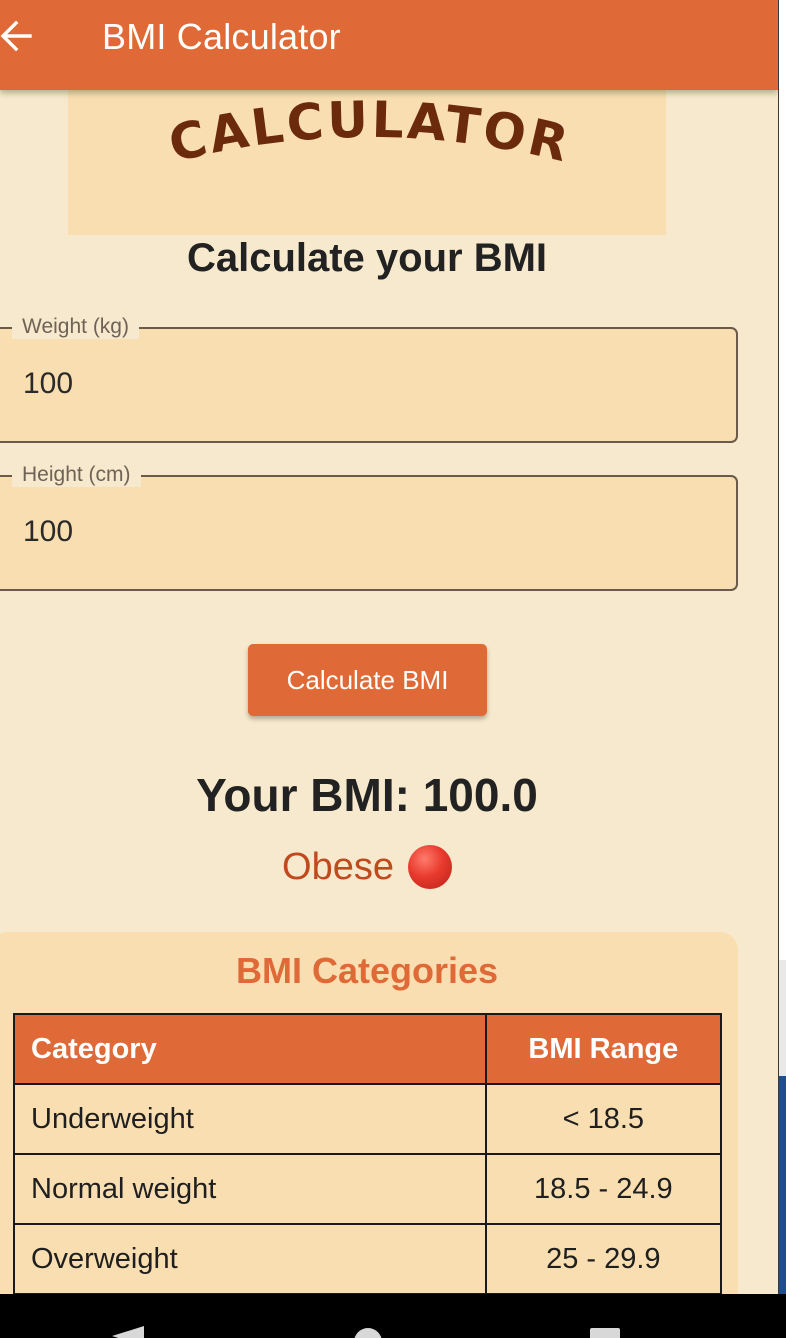  I want to click on bmi-category-row: Obese, so click(367, 867).